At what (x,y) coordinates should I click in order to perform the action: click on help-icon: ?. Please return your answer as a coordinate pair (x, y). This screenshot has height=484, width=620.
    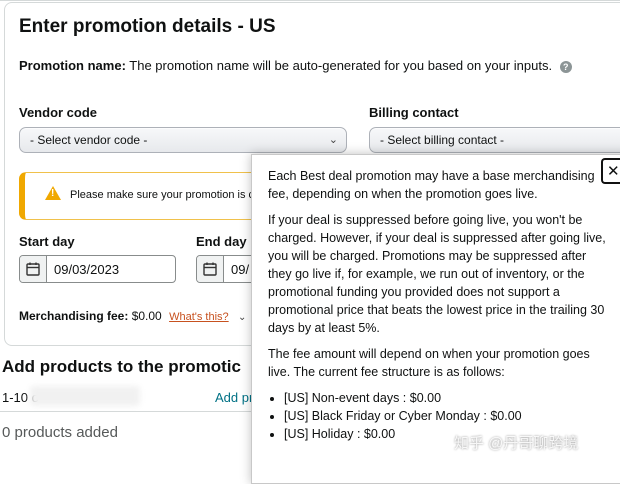
    Looking at the image, I should click on (565, 66).